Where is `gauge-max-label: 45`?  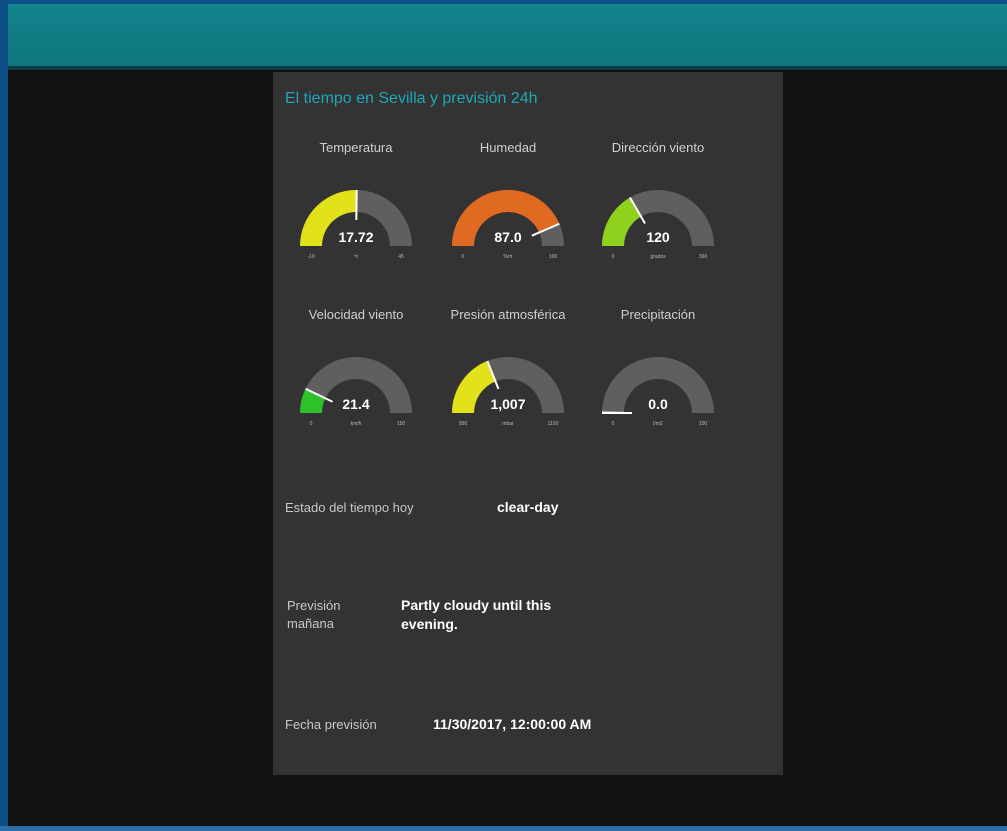
gauge-max-label: 45 is located at coordinates (401, 257).